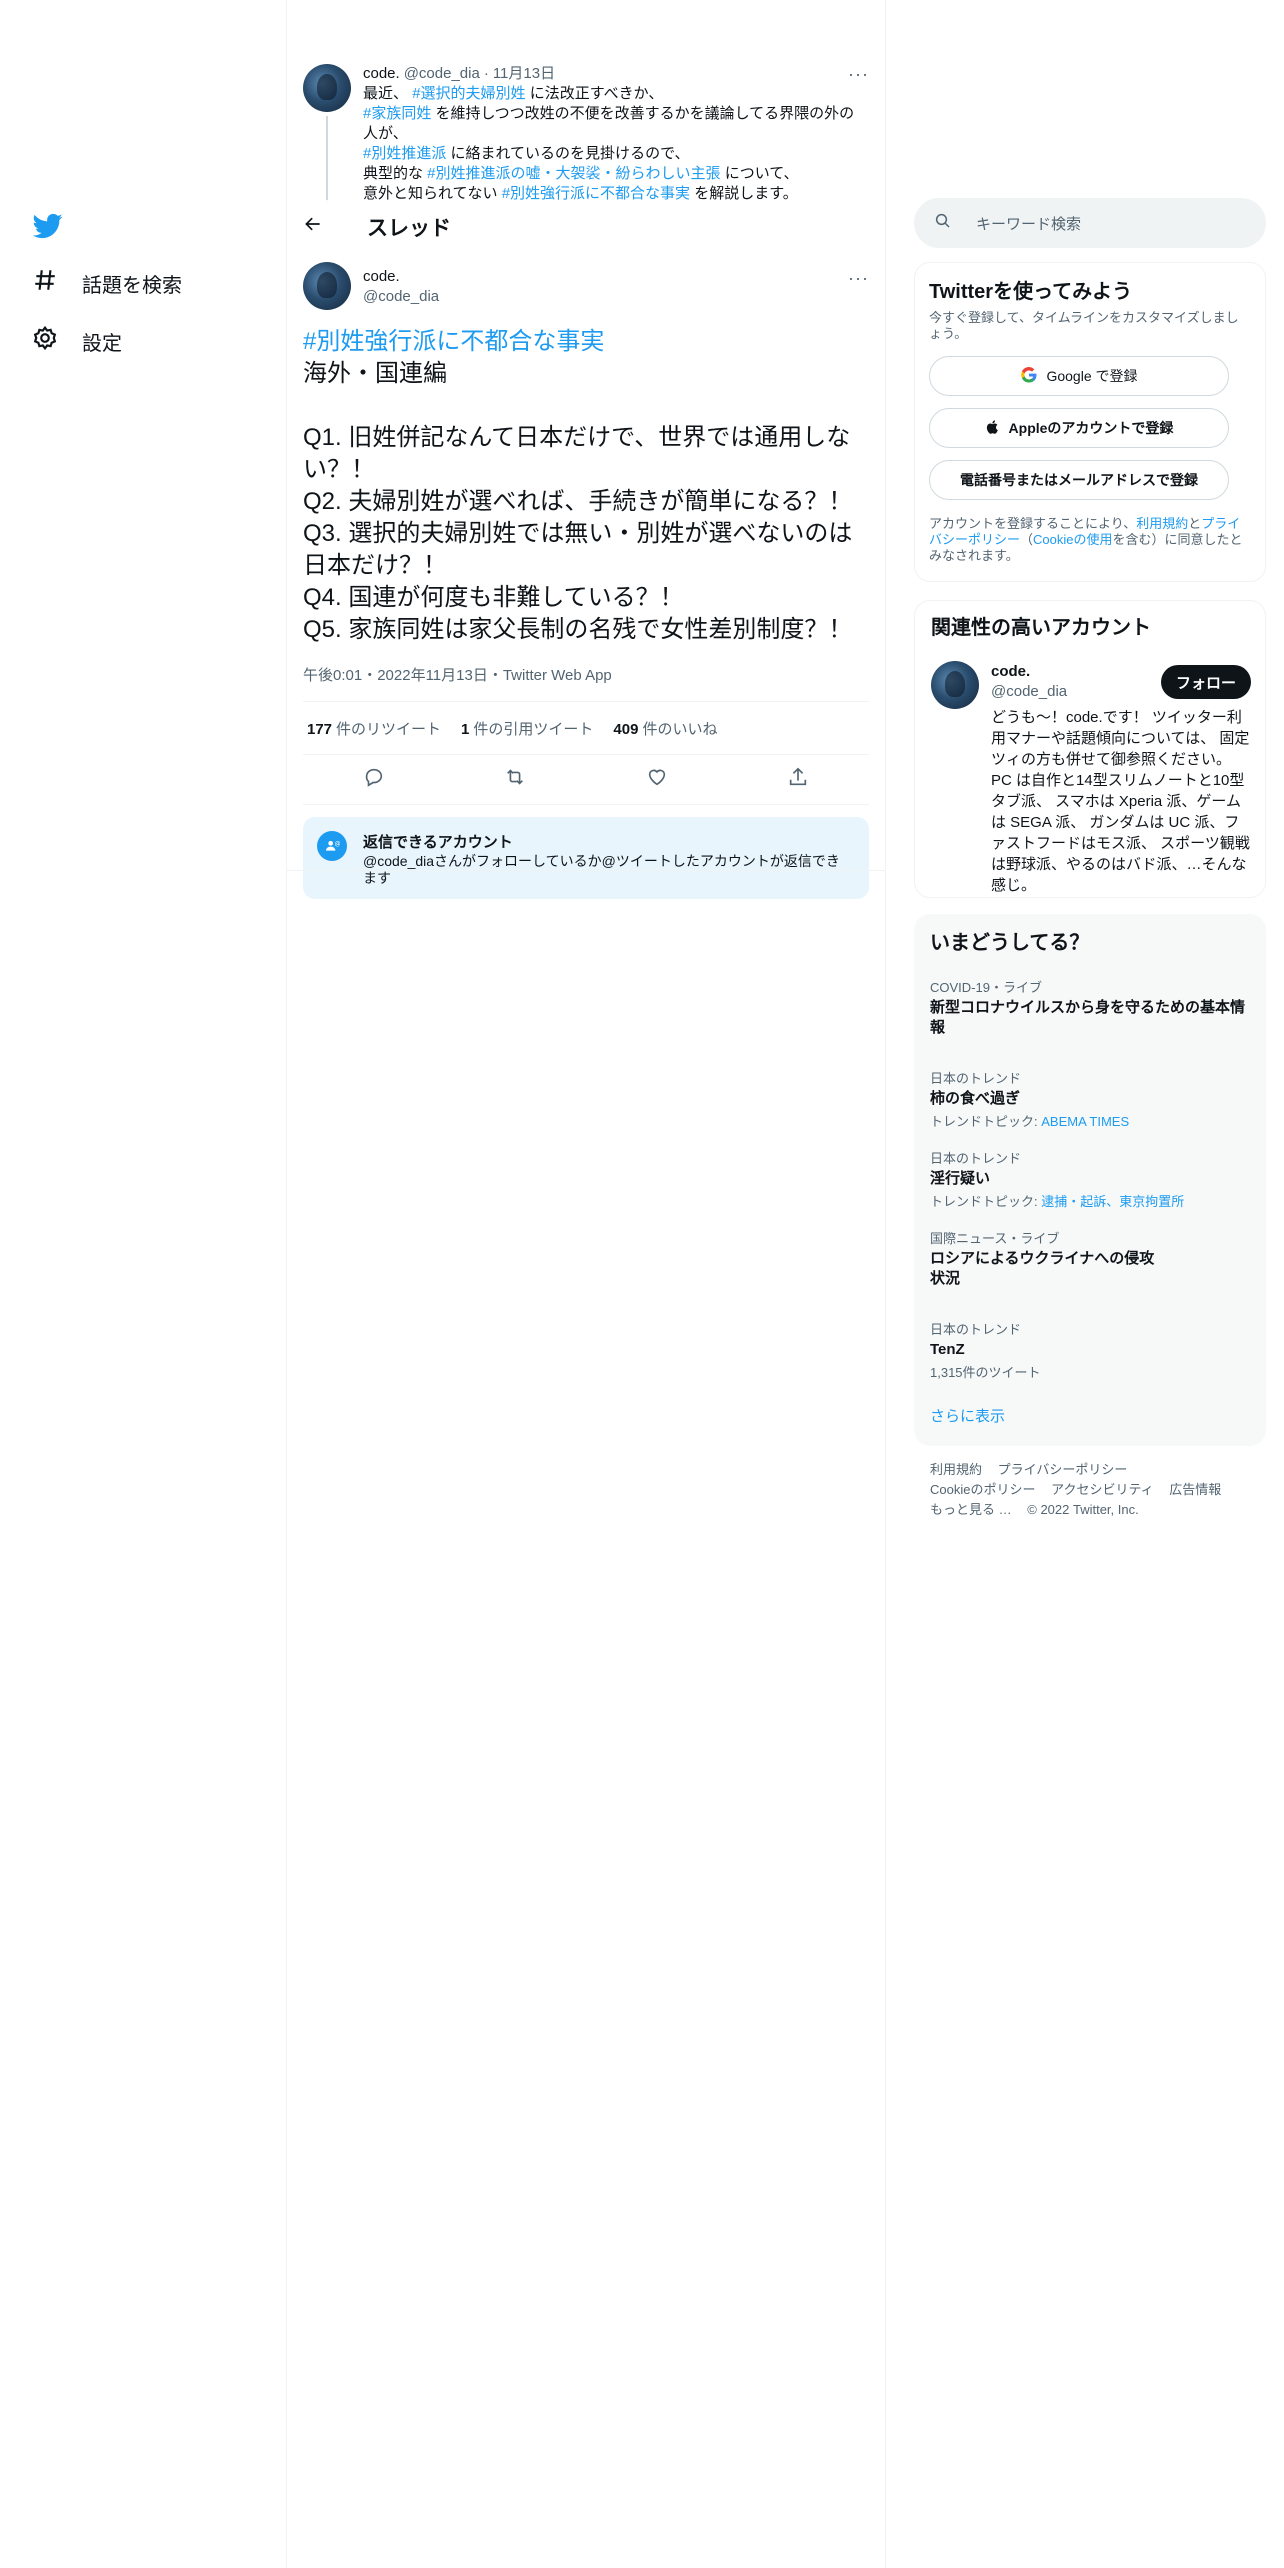 The width and height of the screenshot is (1284, 2568). Describe the element at coordinates (1112, 1201) in the screenshot. I see `trend-topic-link: 逮捕・起訴、東京拘置所` at that location.